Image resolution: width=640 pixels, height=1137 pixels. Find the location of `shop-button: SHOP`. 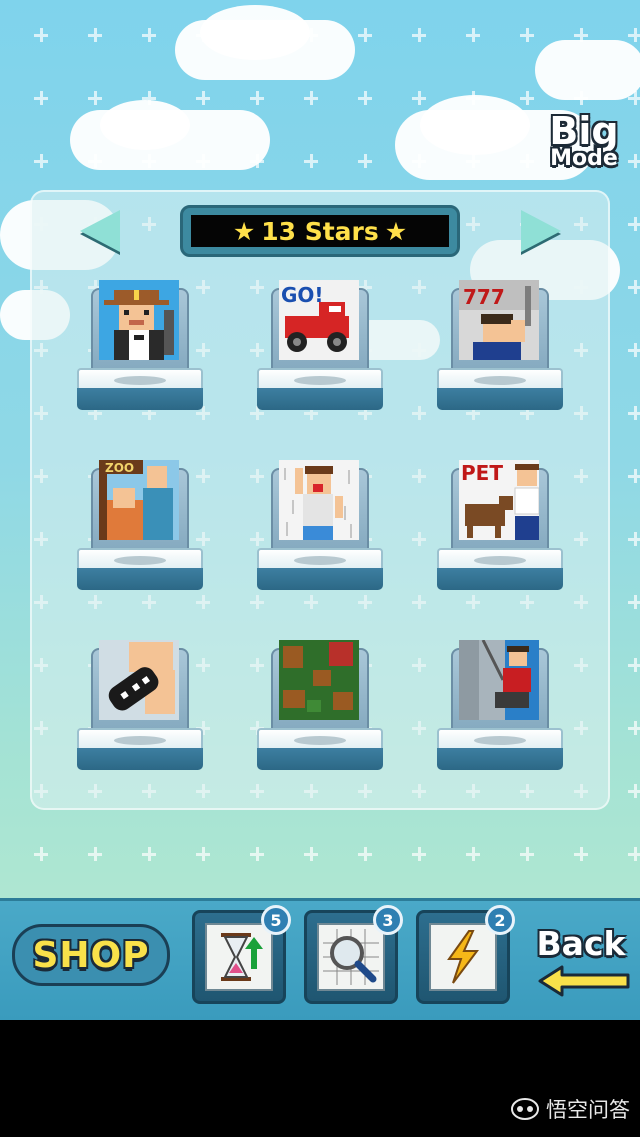

shop-button: SHOP is located at coordinates (91, 955).